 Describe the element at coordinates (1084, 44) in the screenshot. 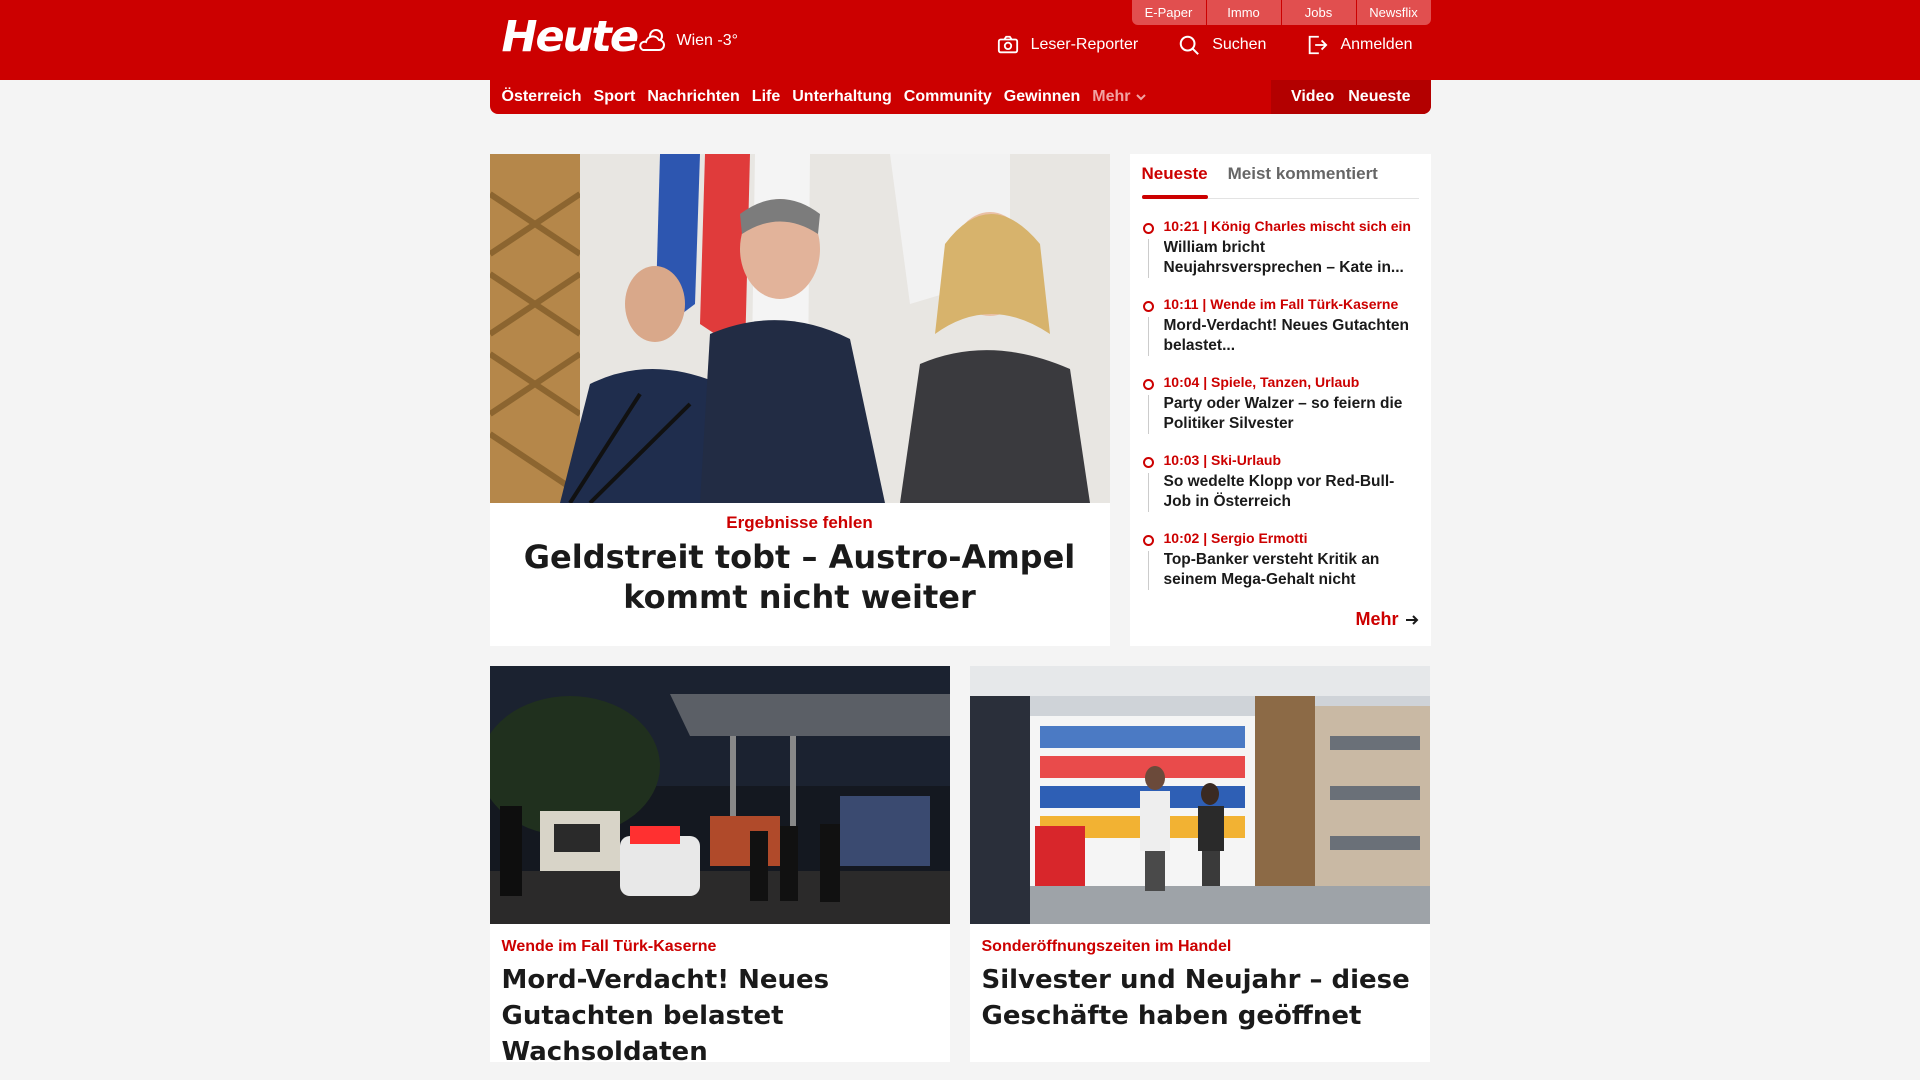

I see `leser-reporter-label: Leser-Reporter` at that location.